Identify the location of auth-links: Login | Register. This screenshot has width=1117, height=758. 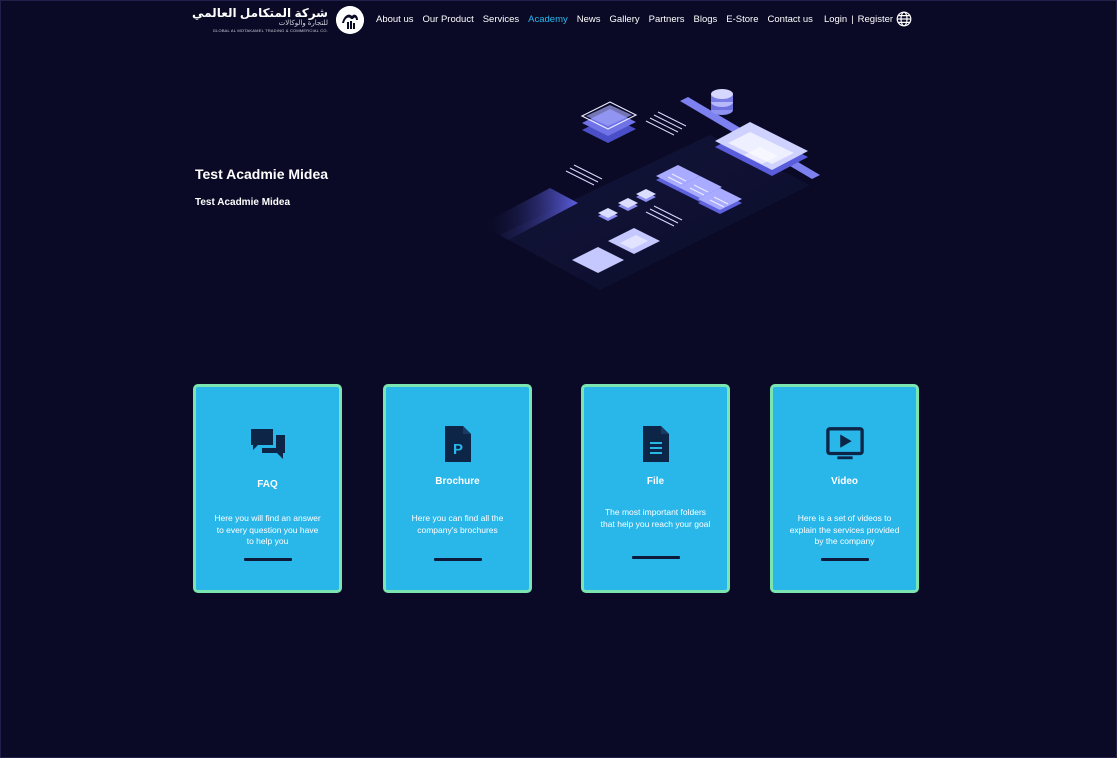
(858, 19).